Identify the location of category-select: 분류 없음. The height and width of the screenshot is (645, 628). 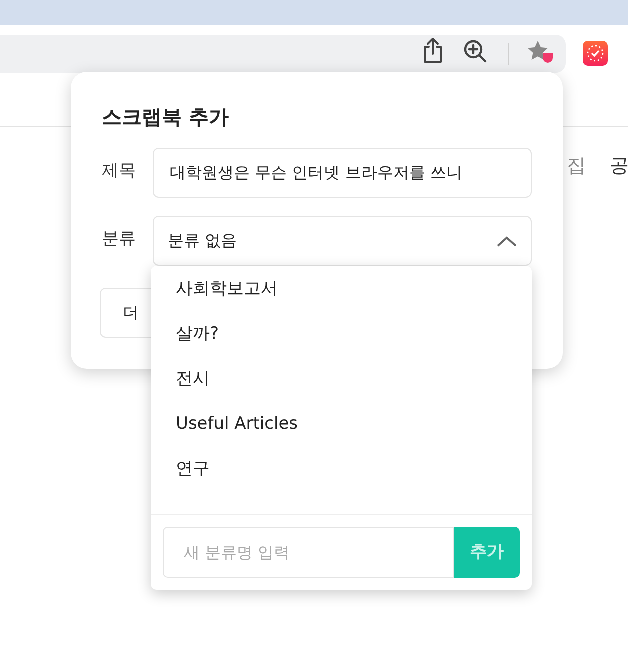
(342, 241).